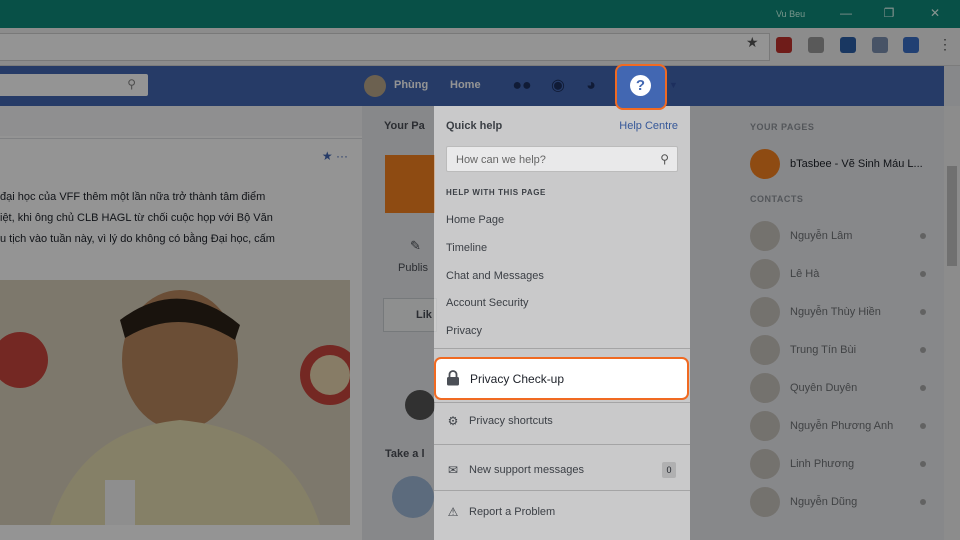  Describe the element at coordinates (791, 14) in the screenshot. I see `window-user-name: Vu Beu` at that location.